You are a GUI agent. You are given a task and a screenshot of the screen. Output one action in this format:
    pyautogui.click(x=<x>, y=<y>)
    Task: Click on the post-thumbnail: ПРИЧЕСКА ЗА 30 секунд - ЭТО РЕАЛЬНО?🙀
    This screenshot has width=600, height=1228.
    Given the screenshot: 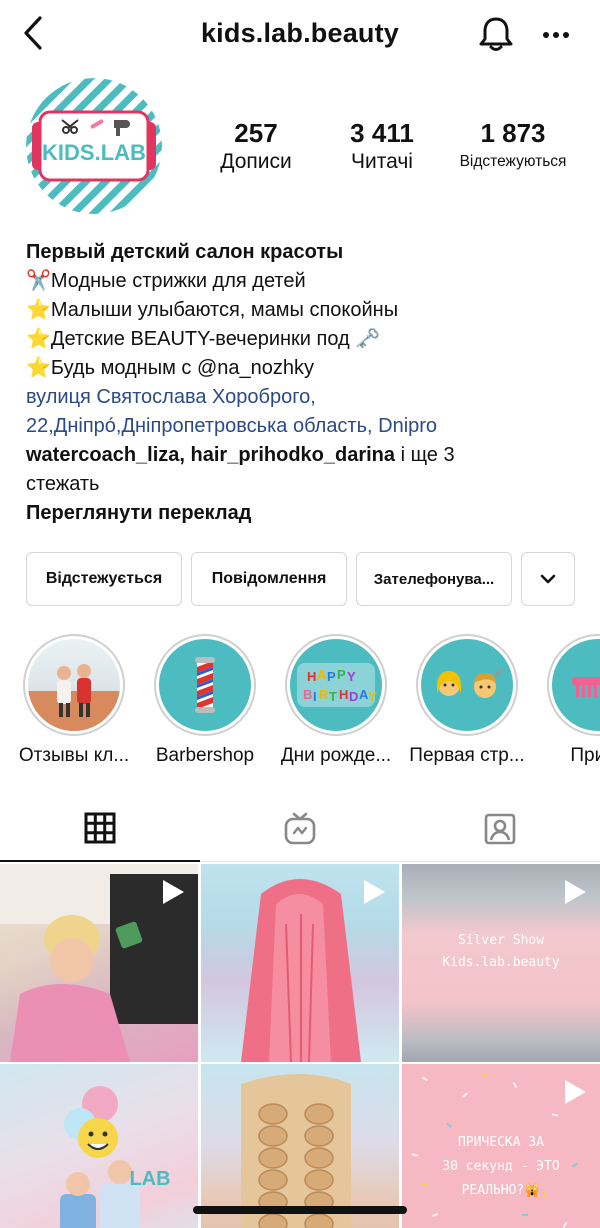 What is the action you would take?
    pyautogui.click(x=501, y=1146)
    